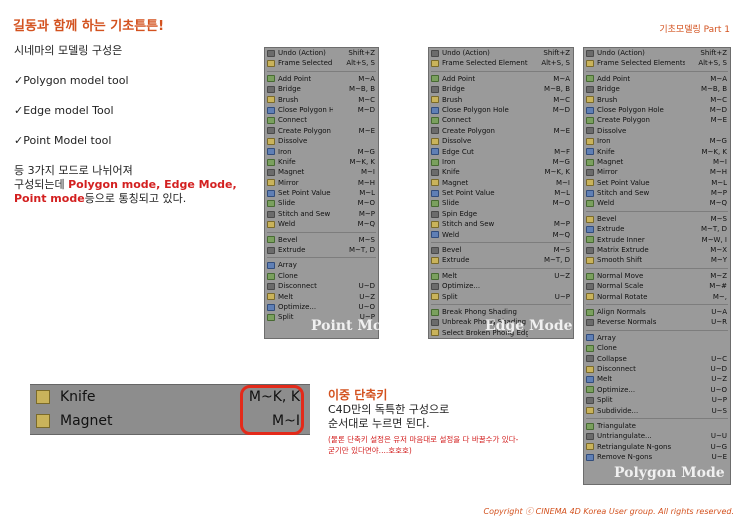 This screenshot has height=531, width=750. Describe the element at coordinates (719, 379) in the screenshot. I see `menu-item-shortcut: U~Z` at that location.